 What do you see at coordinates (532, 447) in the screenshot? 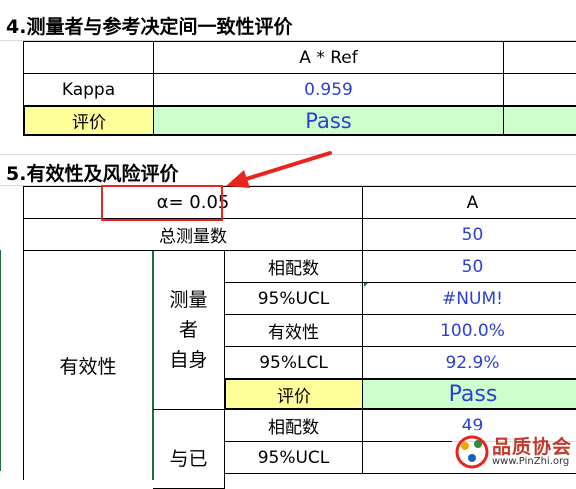
I see `watermark-text: 品质协会` at bounding box center [532, 447].